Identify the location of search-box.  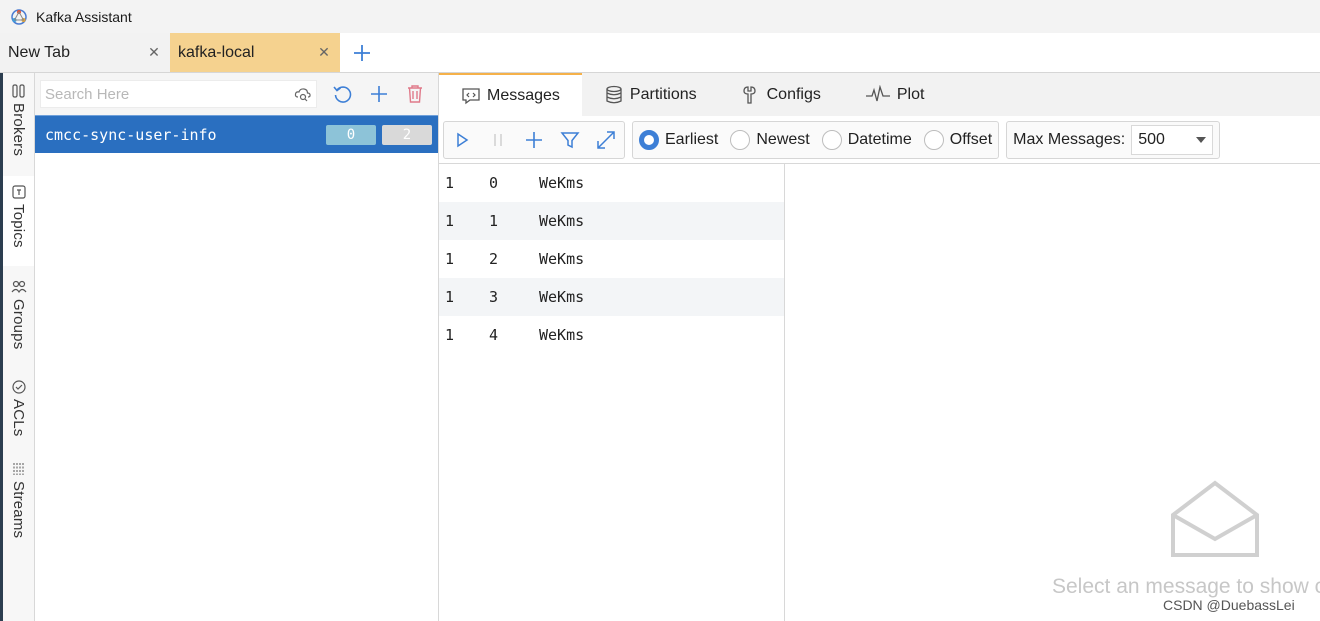
(178, 94).